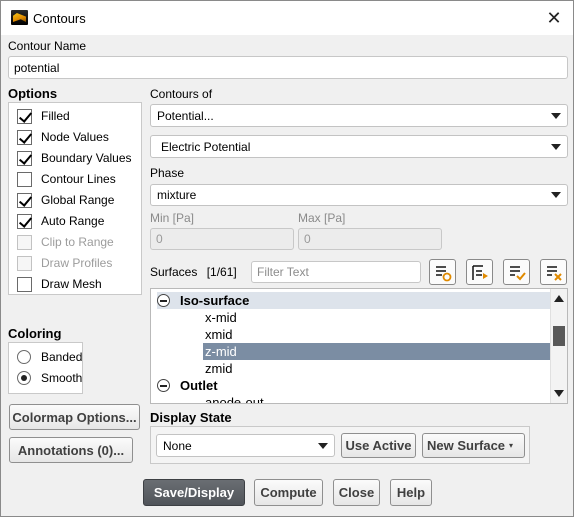 Image resolution: width=574 pixels, height=517 pixels. What do you see at coordinates (370, 239) in the screenshot?
I see `max-input: 0` at bounding box center [370, 239].